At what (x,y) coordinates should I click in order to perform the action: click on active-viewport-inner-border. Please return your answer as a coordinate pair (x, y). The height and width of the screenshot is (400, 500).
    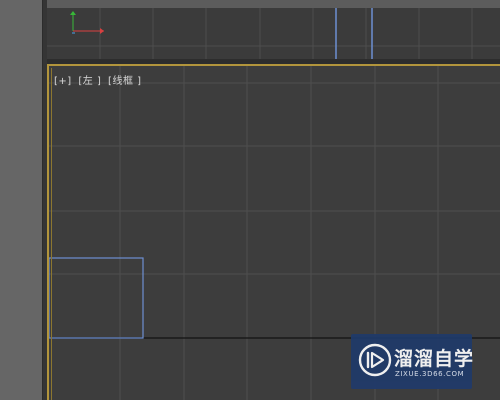
    Looking at the image, I should click on (51, 234).